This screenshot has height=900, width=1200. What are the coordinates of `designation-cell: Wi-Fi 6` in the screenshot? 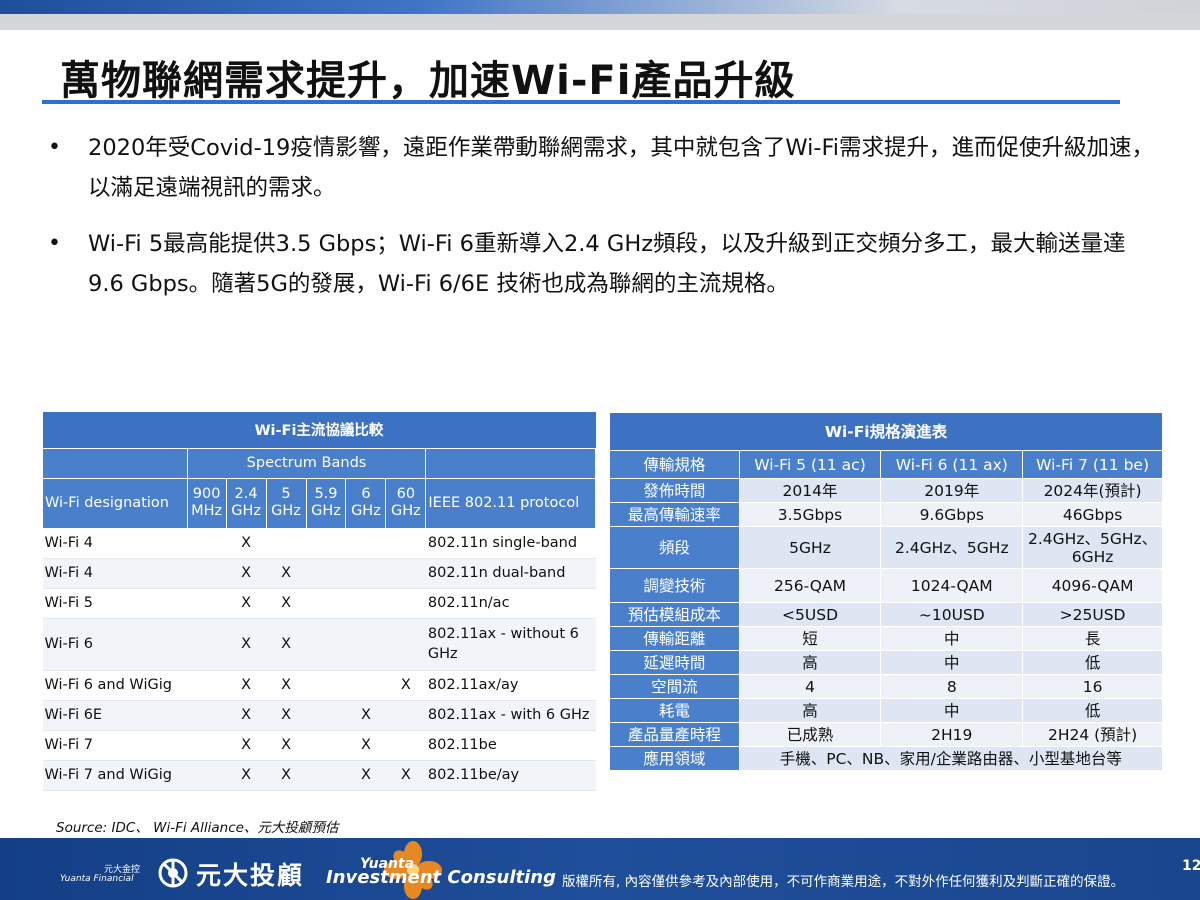 It's located at (115, 644).